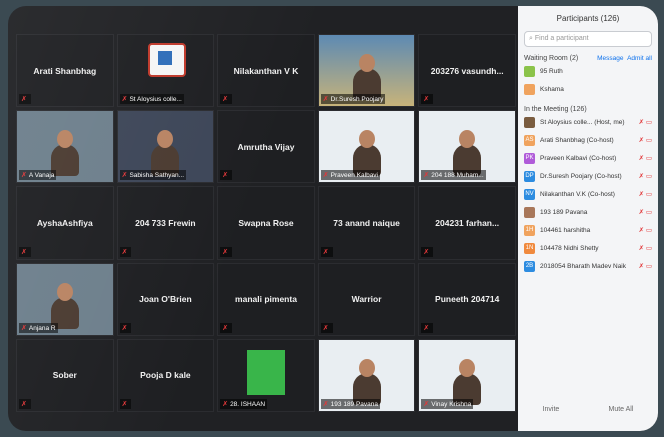  Describe the element at coordinates (467, 223) in the screenshot. I see `video-tile: 204231 farhan... ✗` at that location.